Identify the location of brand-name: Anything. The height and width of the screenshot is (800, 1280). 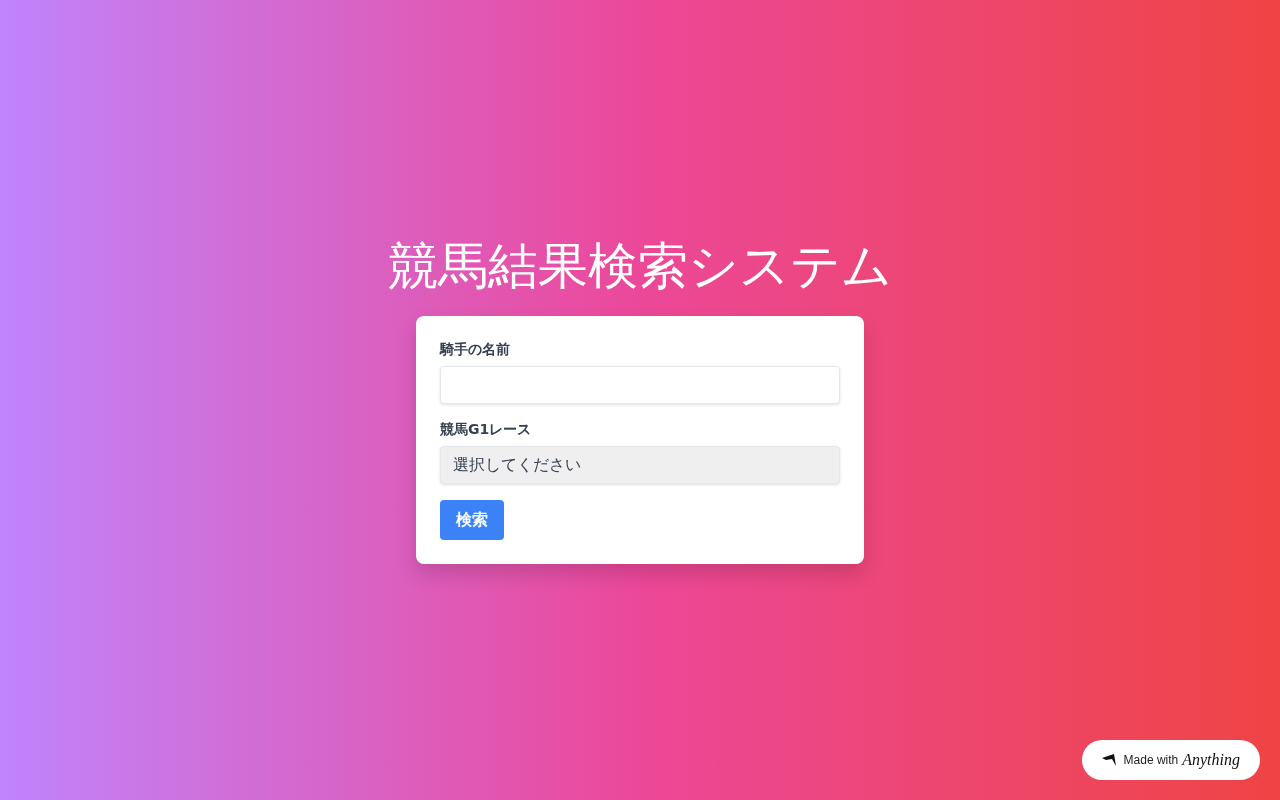
(1211, 760).